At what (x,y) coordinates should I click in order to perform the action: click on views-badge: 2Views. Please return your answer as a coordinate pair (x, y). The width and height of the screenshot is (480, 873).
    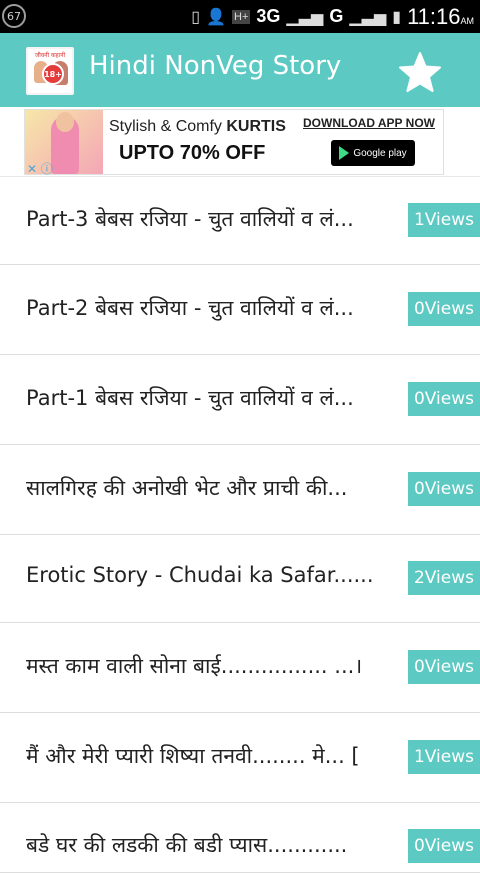
    Looking at the image, I should click on (444, 578).